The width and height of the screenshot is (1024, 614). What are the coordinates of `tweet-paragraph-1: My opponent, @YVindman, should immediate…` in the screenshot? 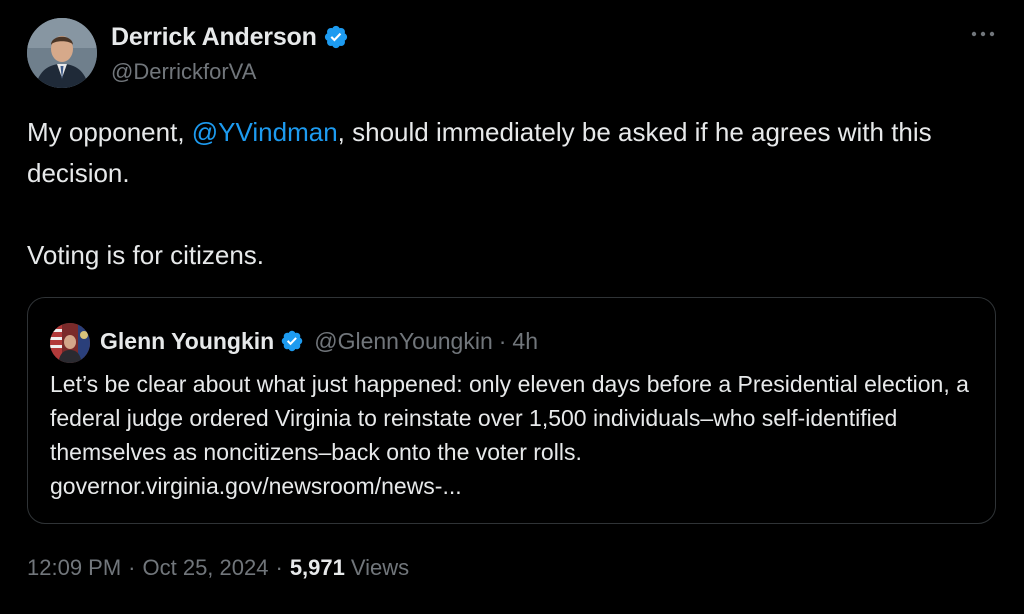 It's located at (507, 153).